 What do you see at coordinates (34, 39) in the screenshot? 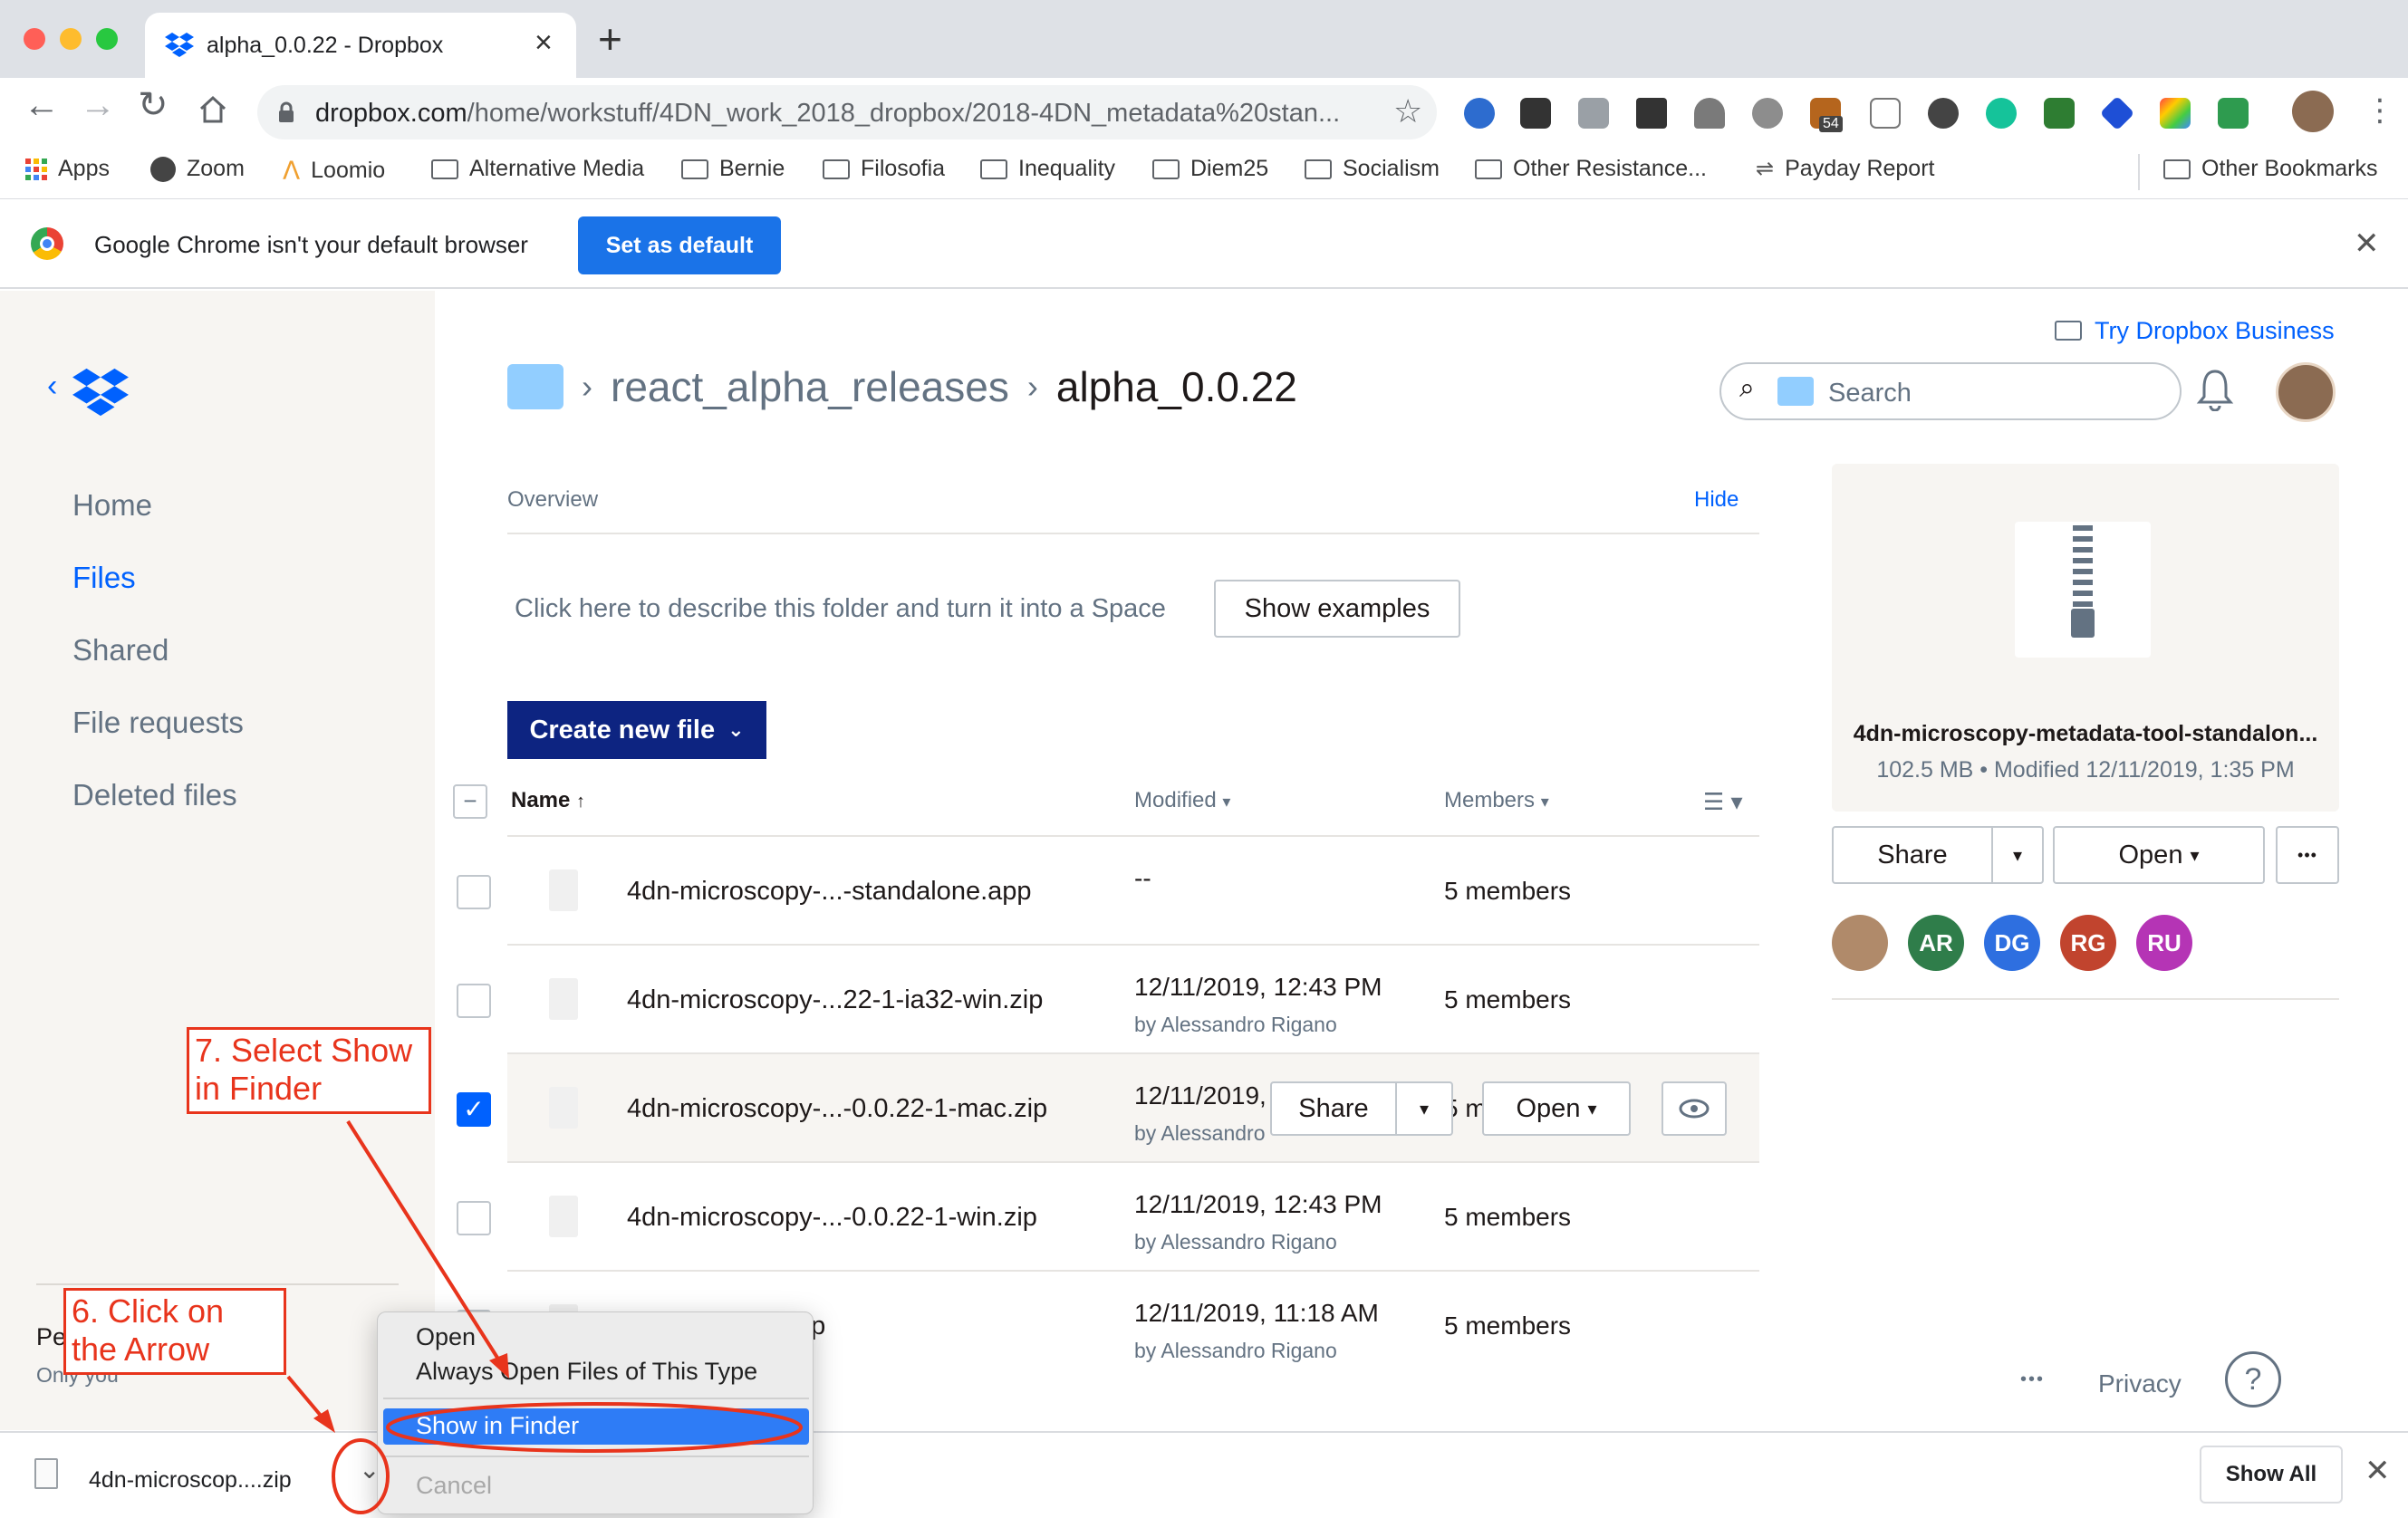
I see `close-window-button` at bounding box center [34, 39].